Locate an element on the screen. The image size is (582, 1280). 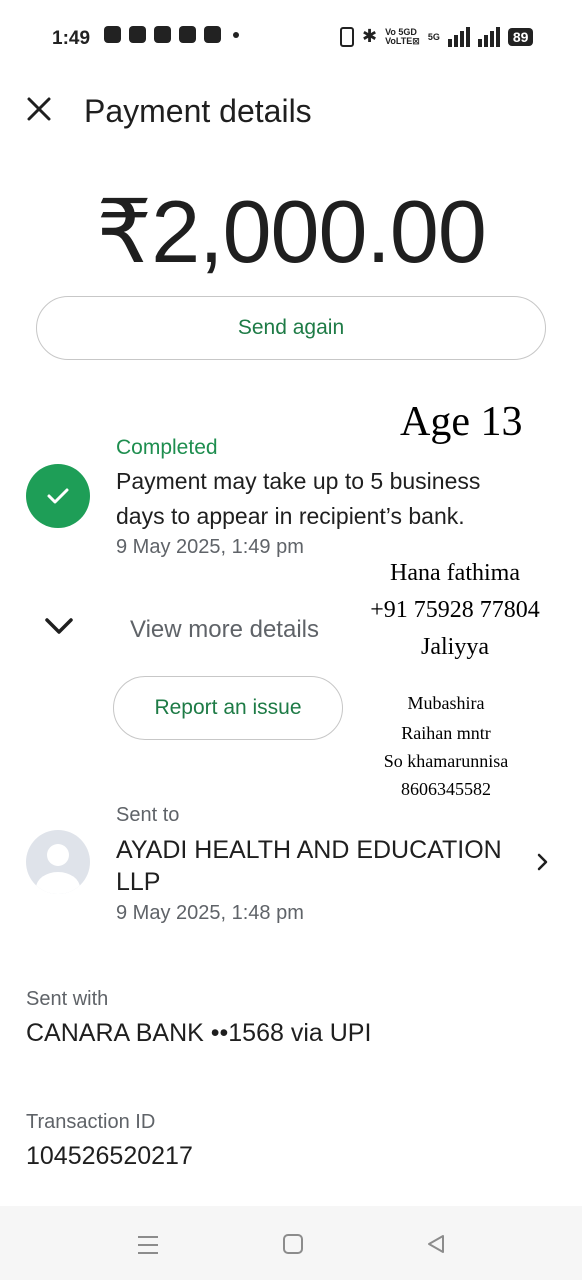
avatar is located at coordinates (58, 862).